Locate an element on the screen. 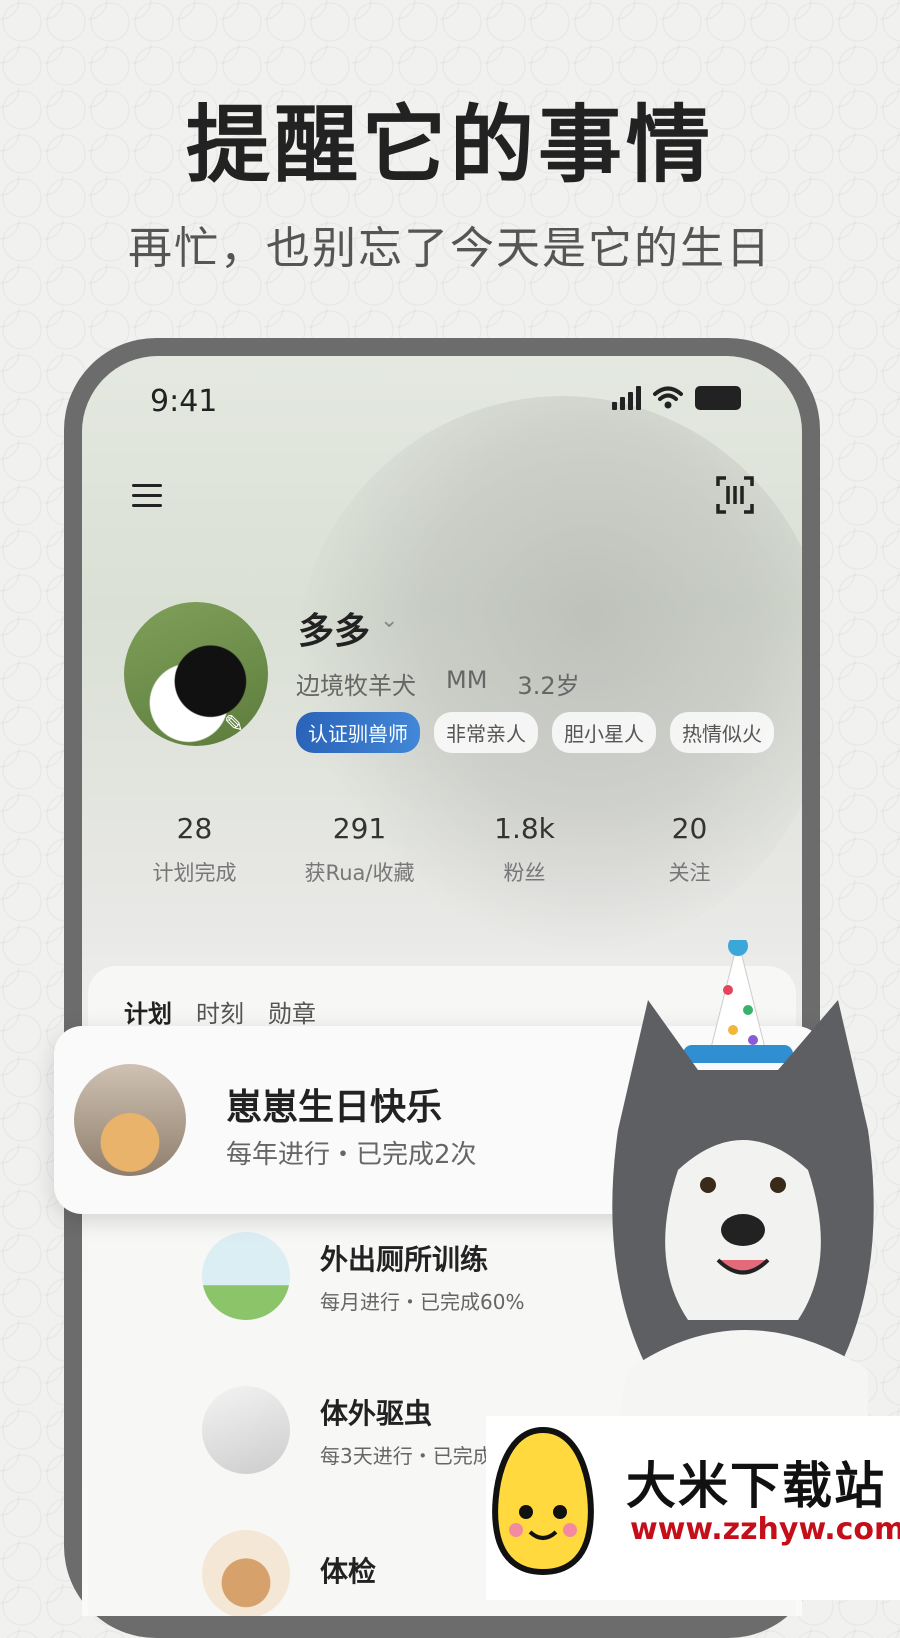 Image resolution: width=900 pixels, height=1638 pixels. wifi-icon is located at coordinates (668, 397).